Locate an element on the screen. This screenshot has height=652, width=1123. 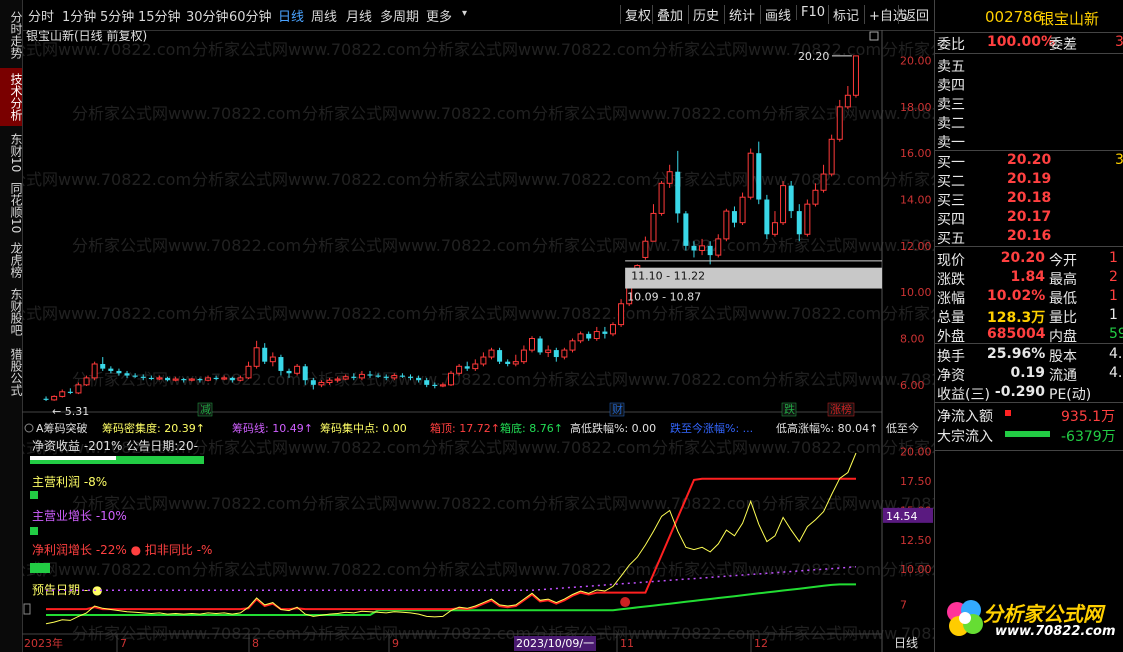
toolbar-action-1: 叠加 is located at coordinates (667, 14).